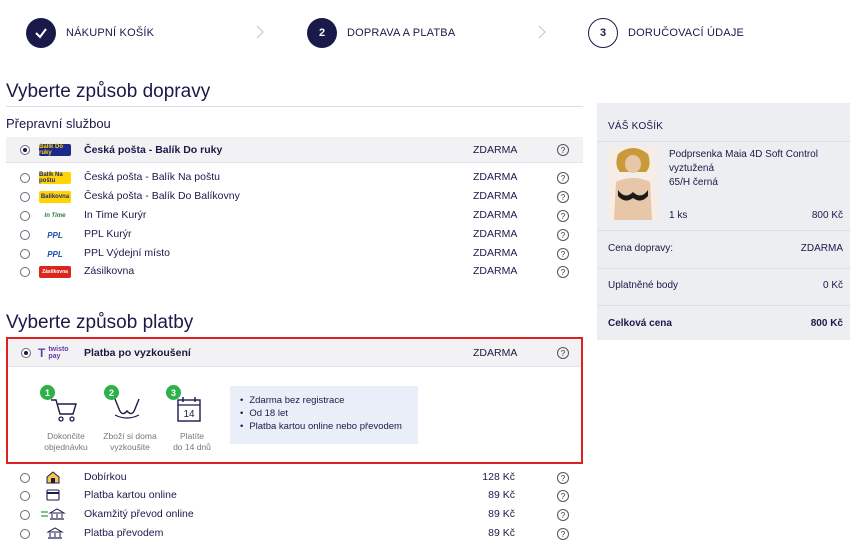  What do you see at coordinates (678, 215) in the screenshot?
I see `product-quantity: 1 ks` at bounding box center [678, 215].